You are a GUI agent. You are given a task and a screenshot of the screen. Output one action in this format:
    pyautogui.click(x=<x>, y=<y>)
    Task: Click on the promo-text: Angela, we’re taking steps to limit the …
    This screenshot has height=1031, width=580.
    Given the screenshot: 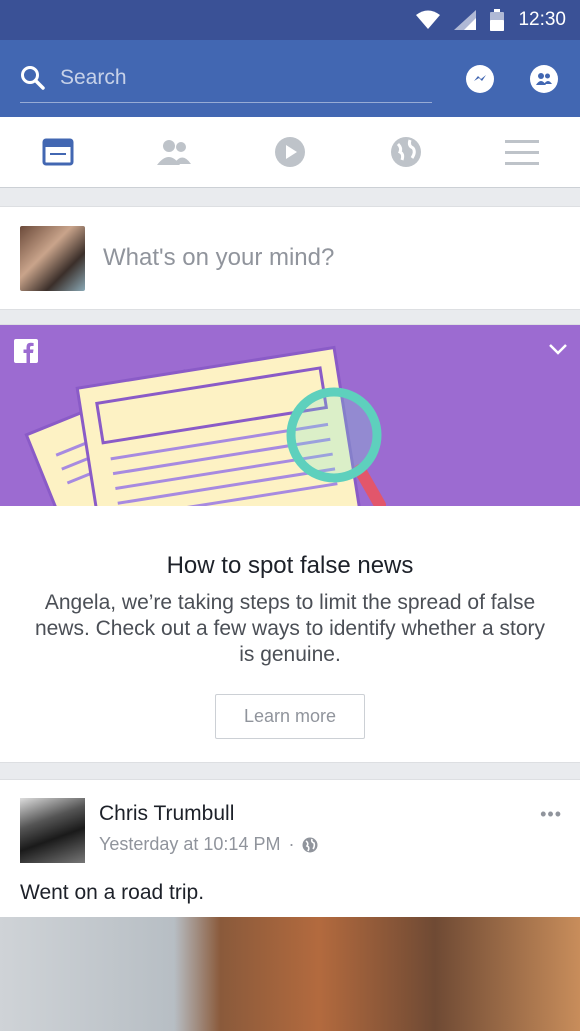 What is the action you would take?
    pyautogui.click(x=290, y=628)
    